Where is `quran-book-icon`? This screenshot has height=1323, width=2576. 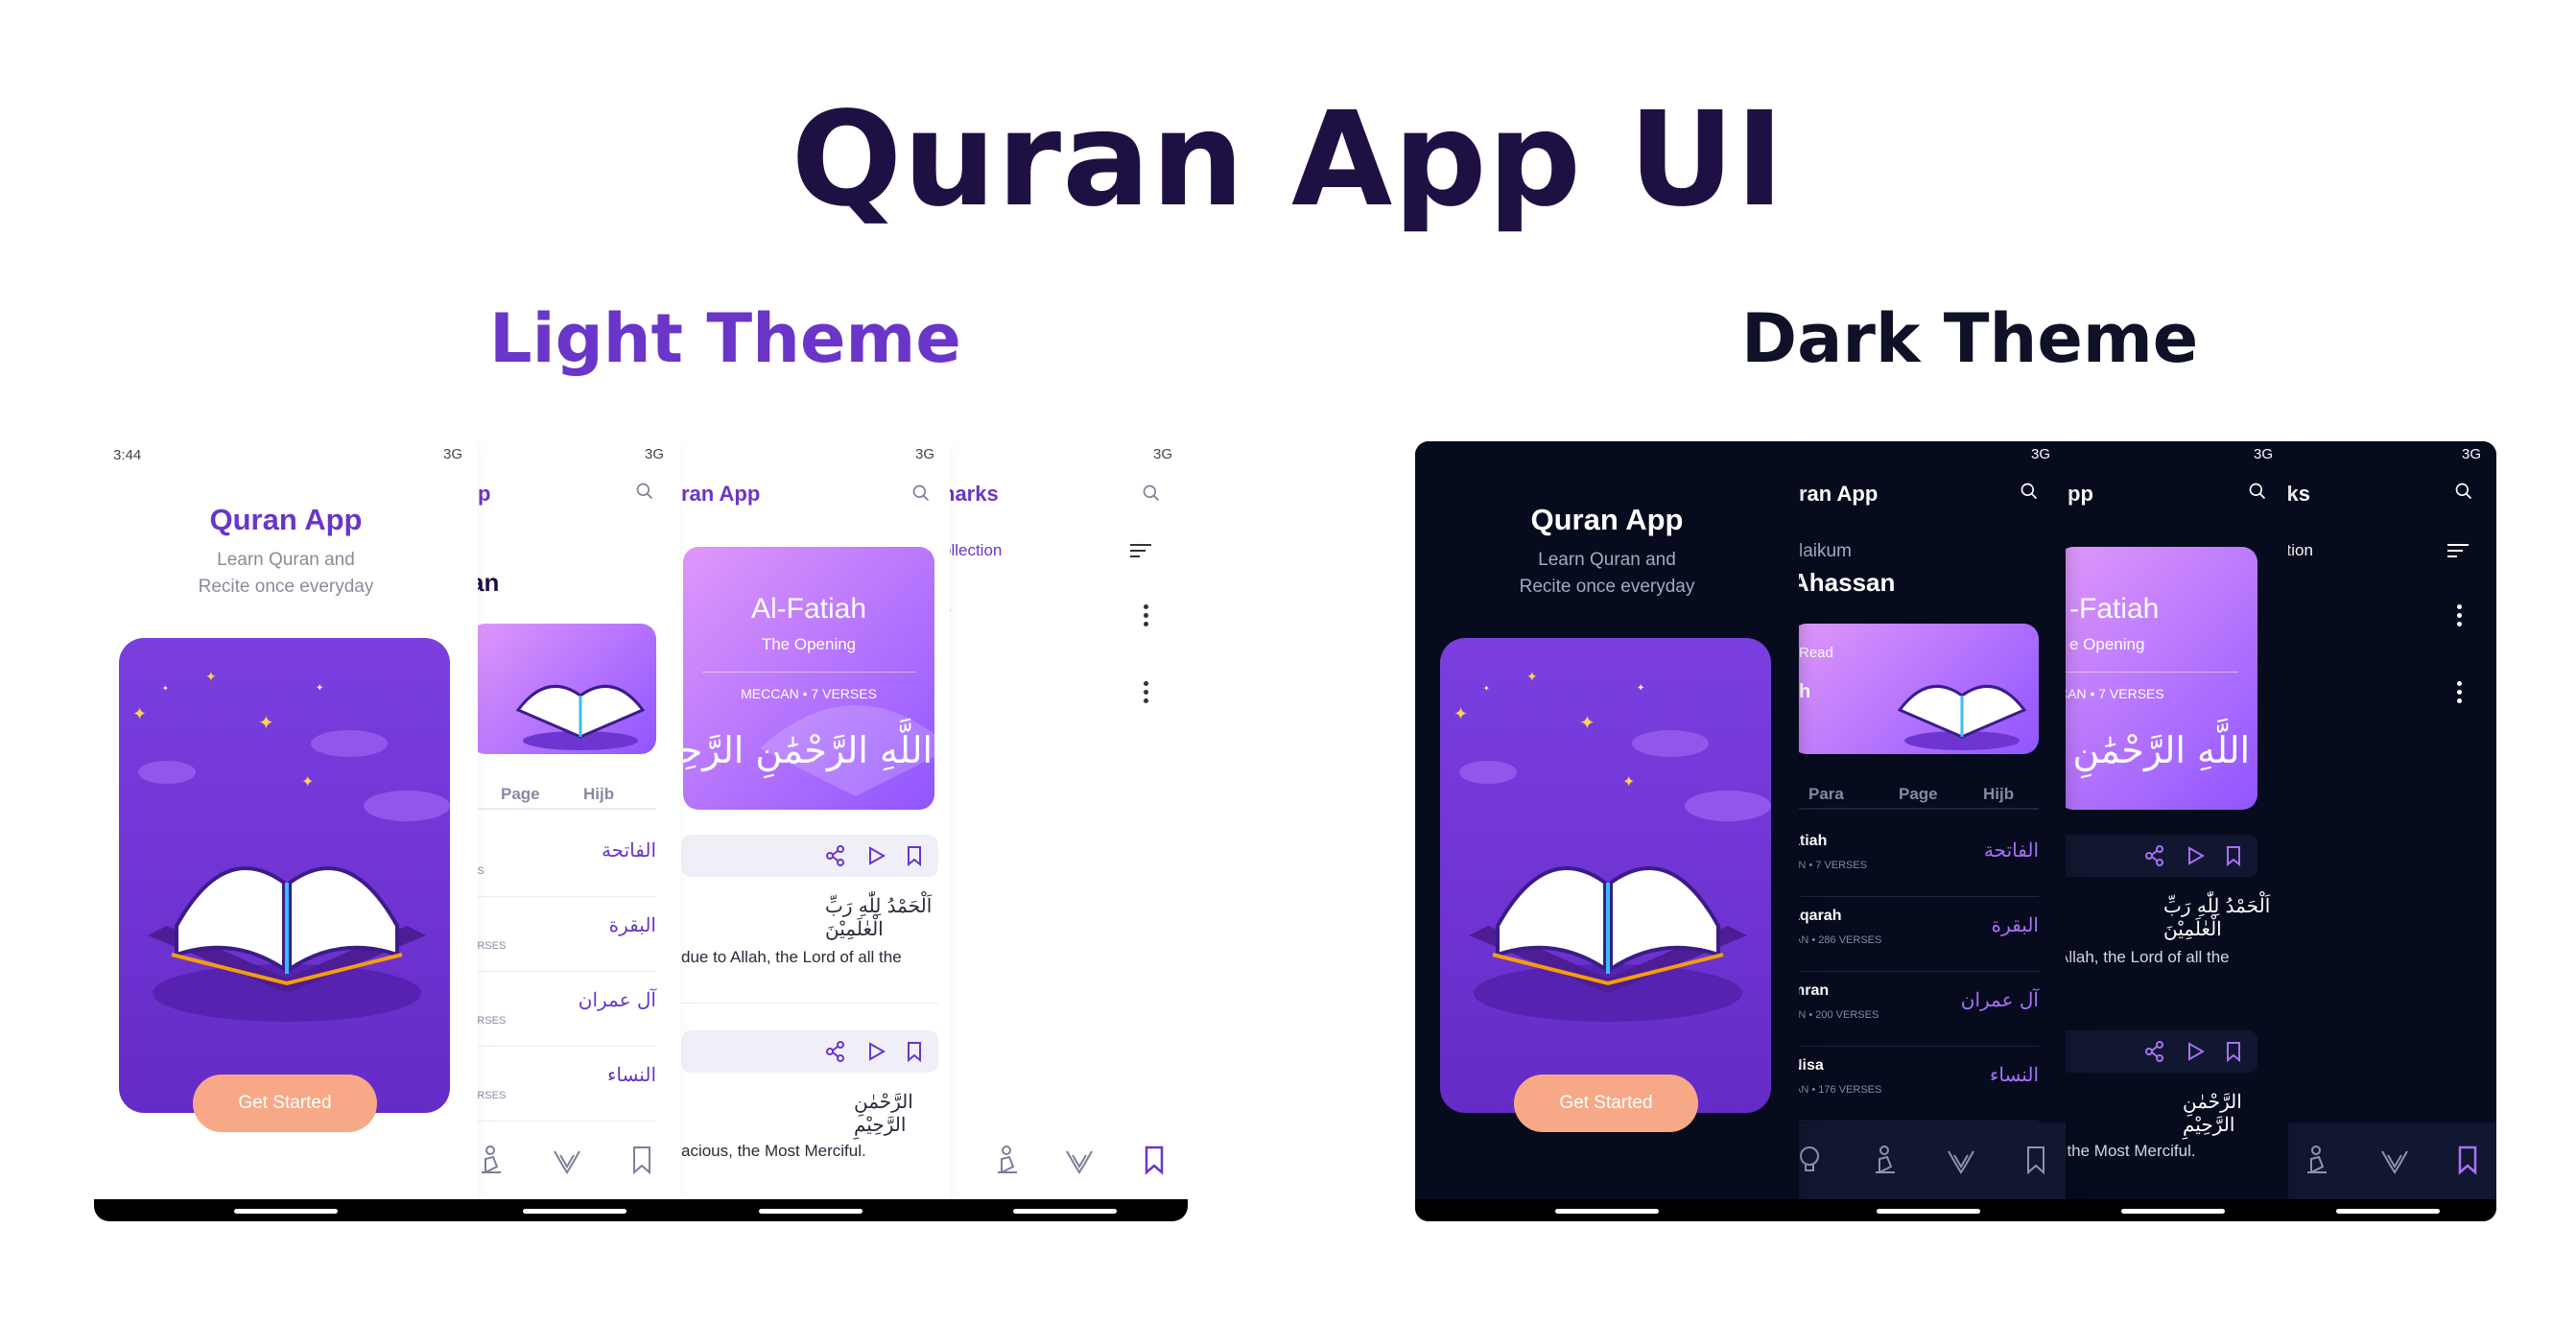
quran-book-icon is located at coordinates (1962, 717).